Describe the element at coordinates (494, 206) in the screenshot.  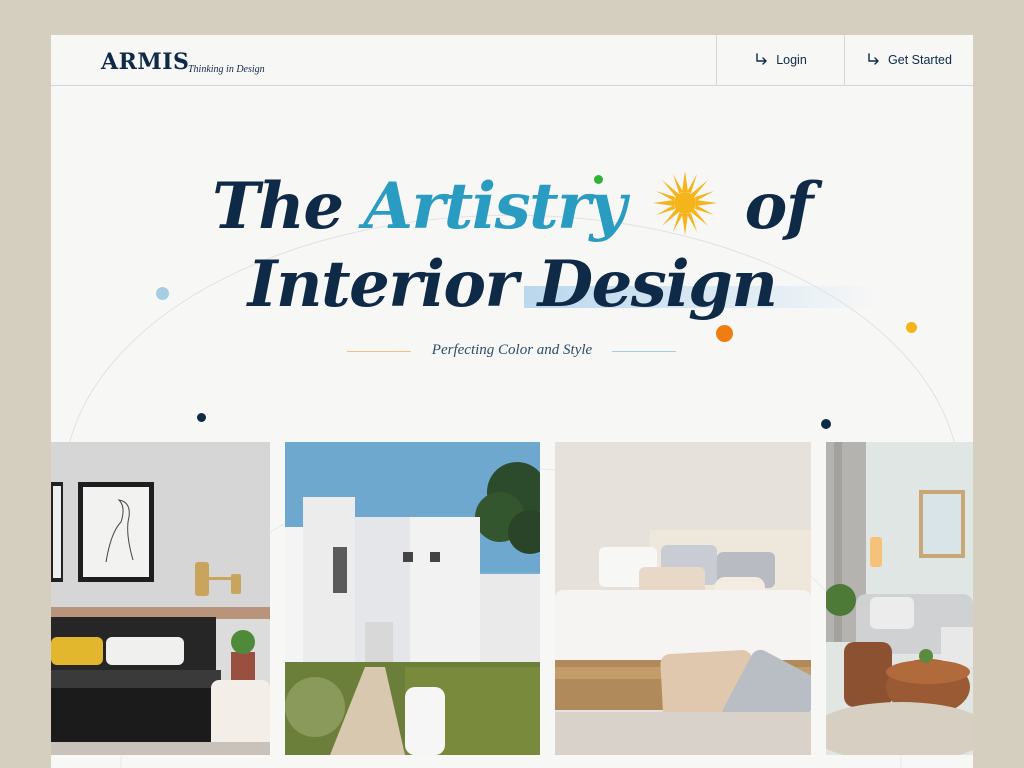
I see `title-accent: Artistry` at that location.